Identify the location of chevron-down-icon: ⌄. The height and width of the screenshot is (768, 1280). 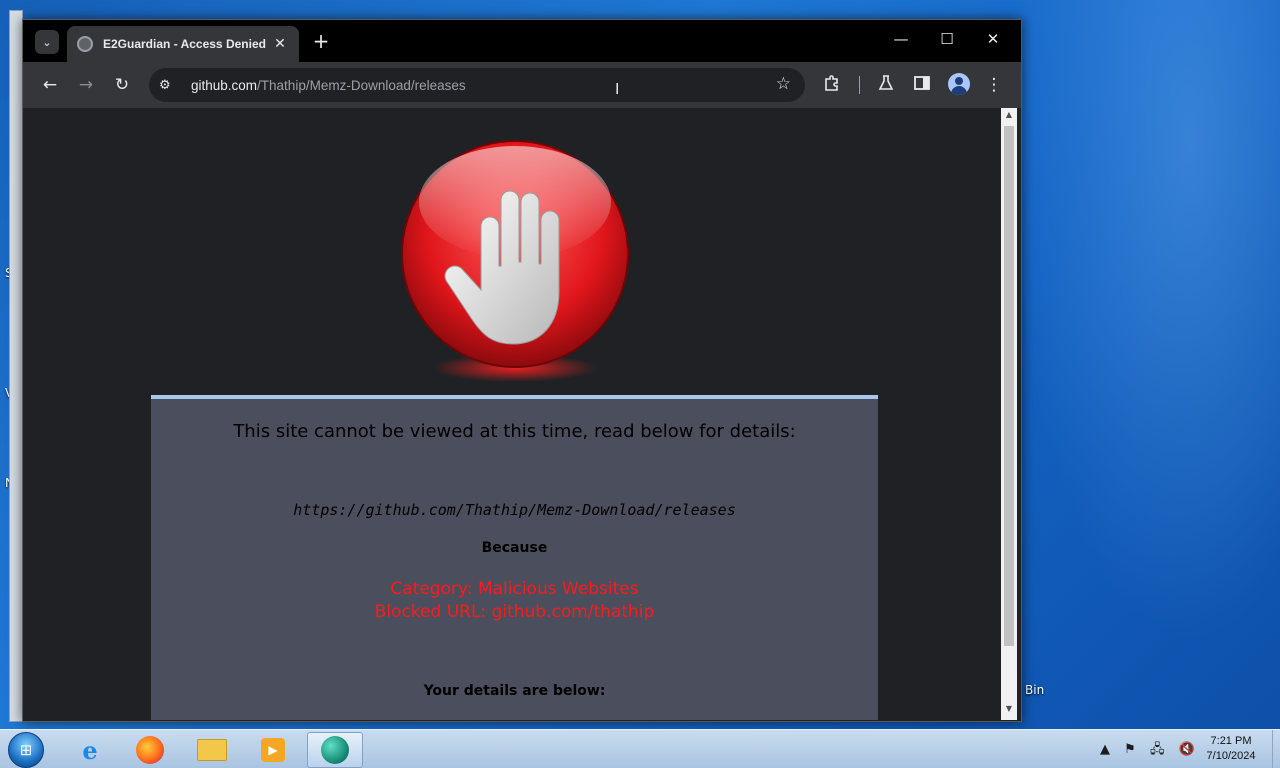
(47, 42).